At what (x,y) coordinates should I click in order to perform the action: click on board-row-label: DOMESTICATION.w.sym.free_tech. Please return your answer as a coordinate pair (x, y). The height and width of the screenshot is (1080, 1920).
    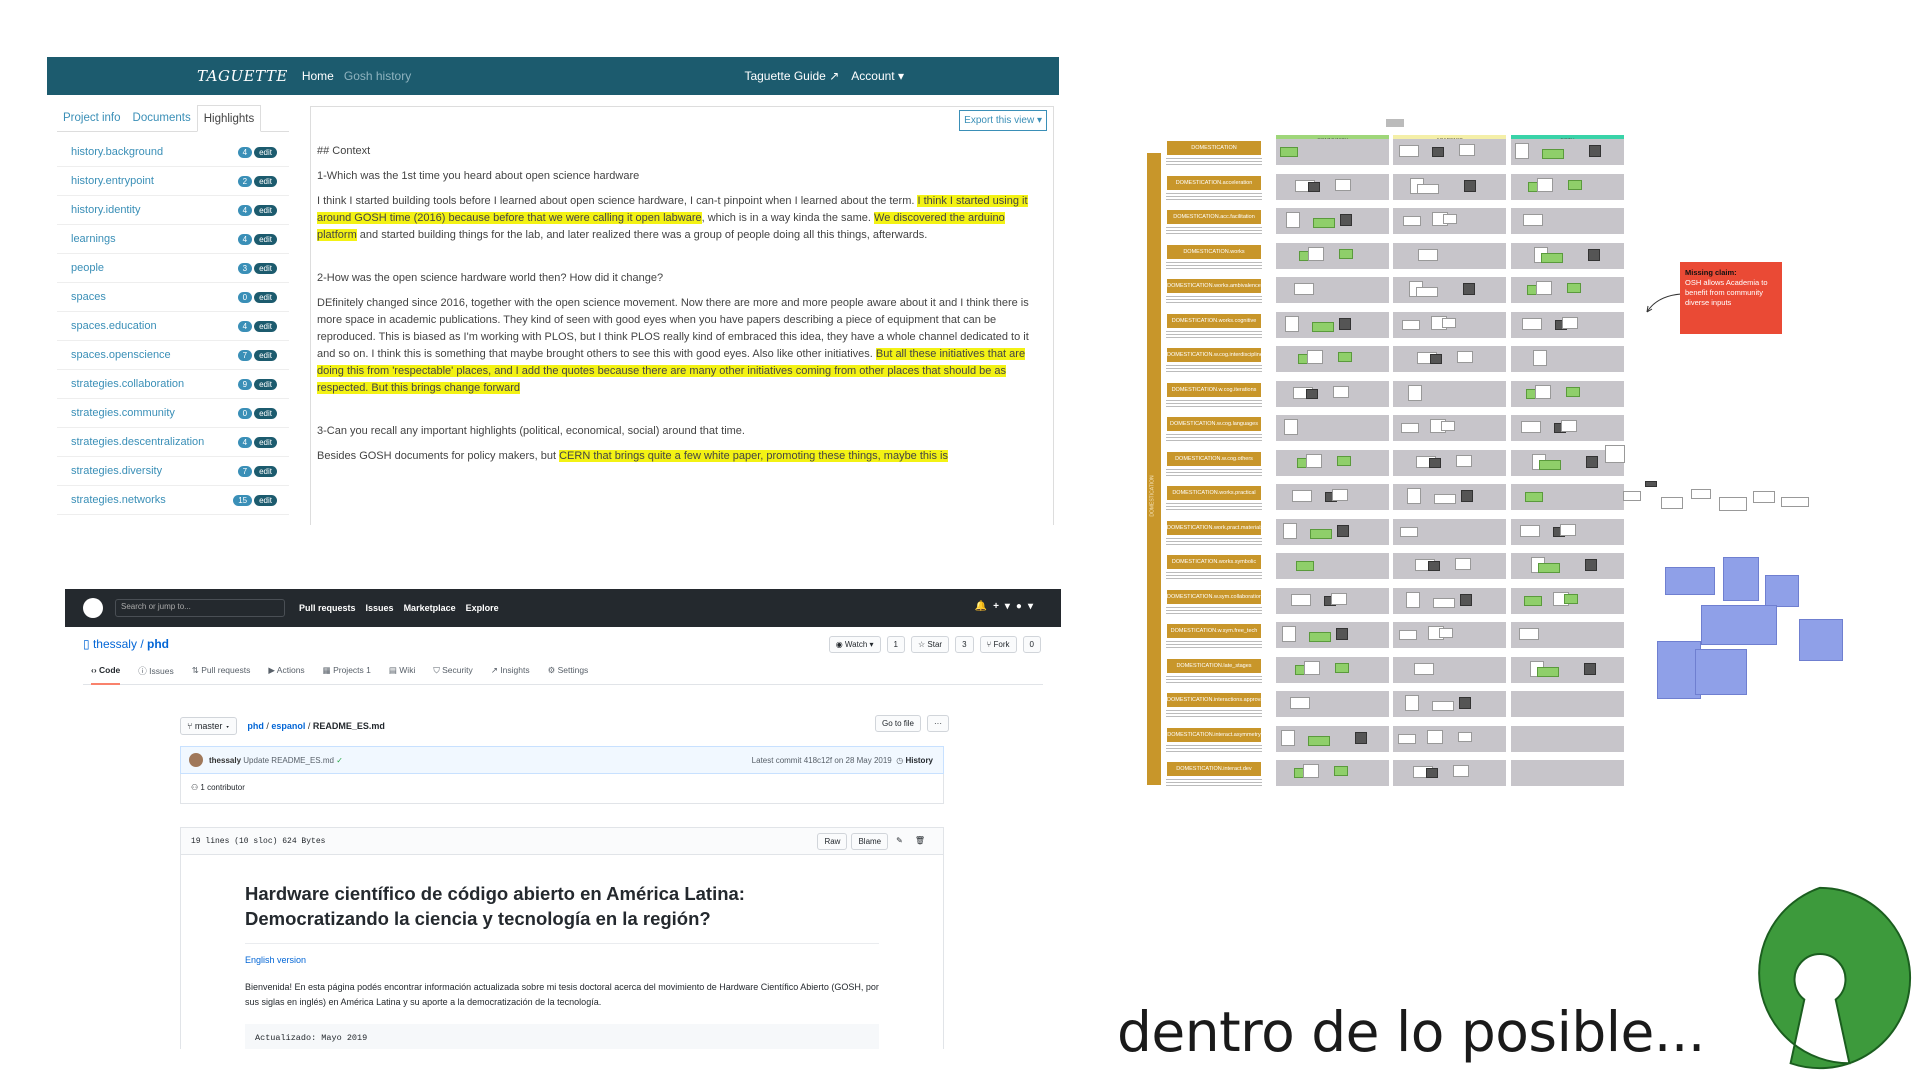
    Looking at the image, I should click on (1214, 631).